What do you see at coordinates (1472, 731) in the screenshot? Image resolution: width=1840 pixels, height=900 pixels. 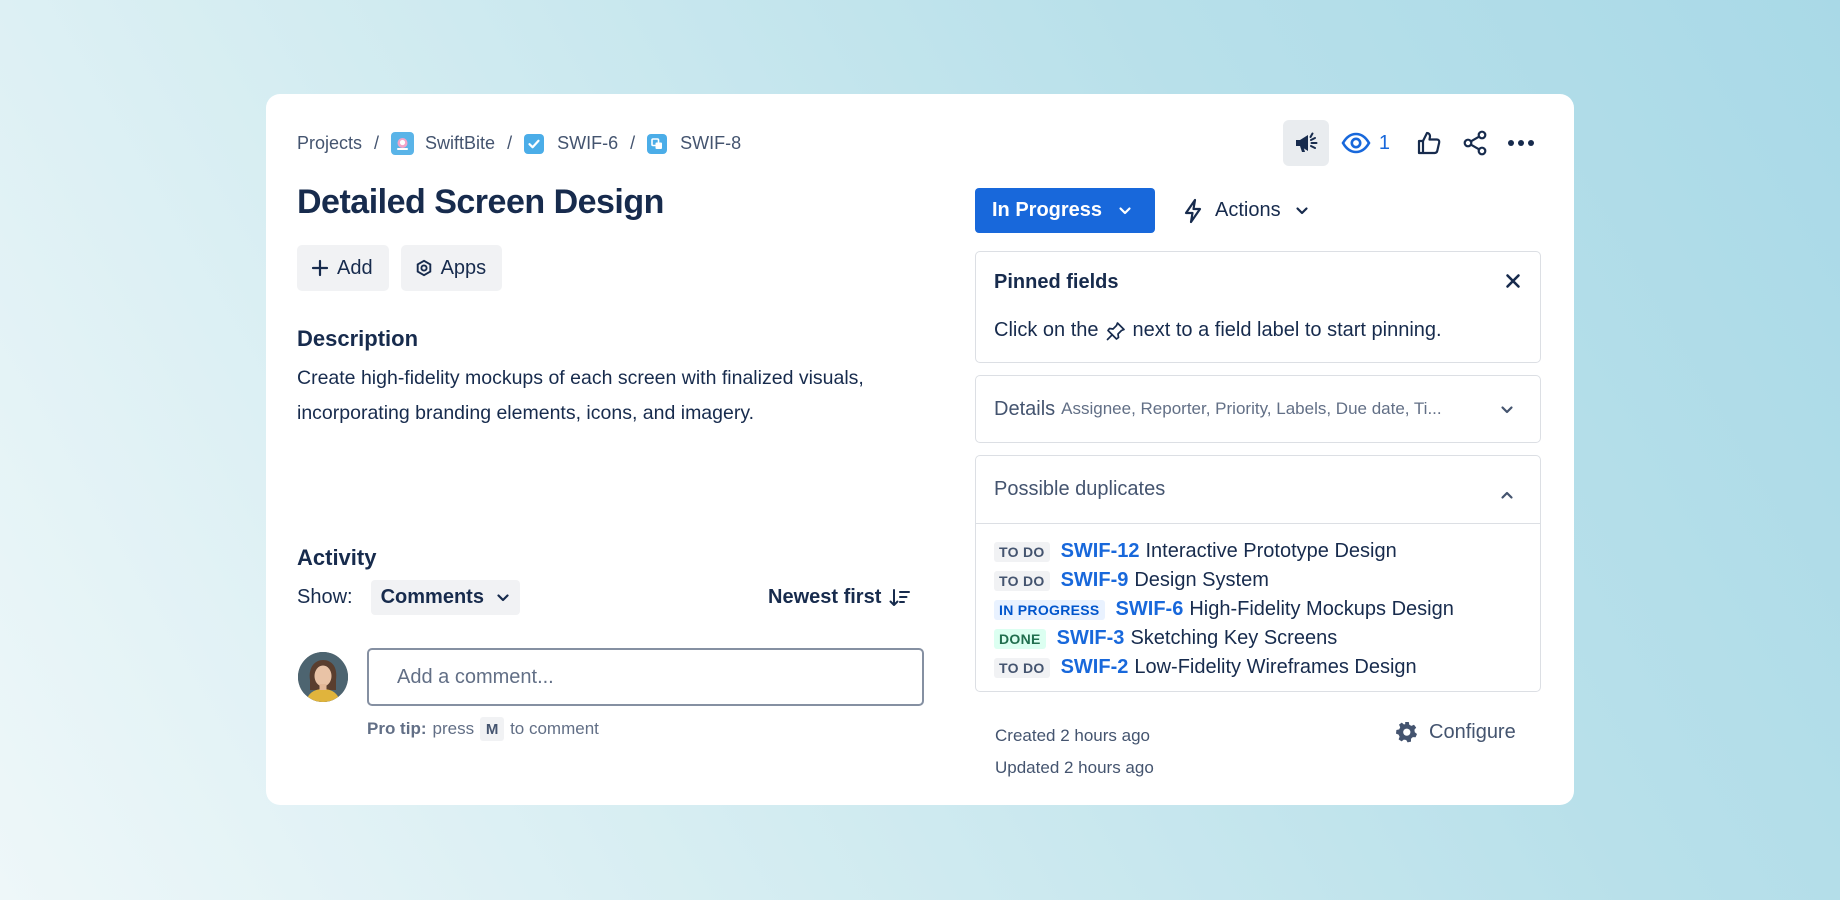 I see `configure-label: Configure` at bounding box center [1472, 731].